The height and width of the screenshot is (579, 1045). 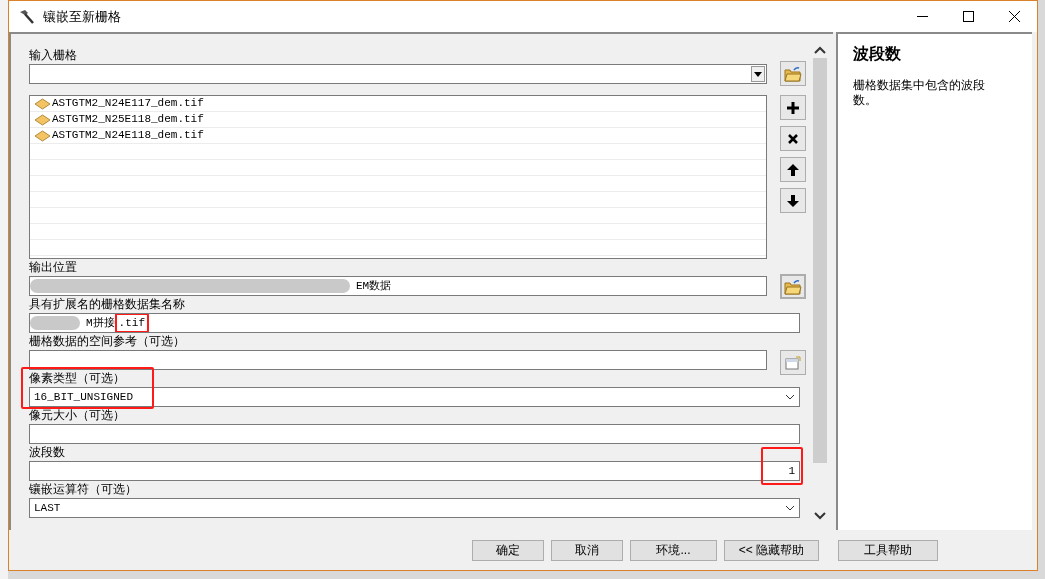 What do you see at coordinates (398, 136) in the screenshot?
I see `list-item: ASTGTM2_N24E118_dem.tif` at bounding box center [398, 136].